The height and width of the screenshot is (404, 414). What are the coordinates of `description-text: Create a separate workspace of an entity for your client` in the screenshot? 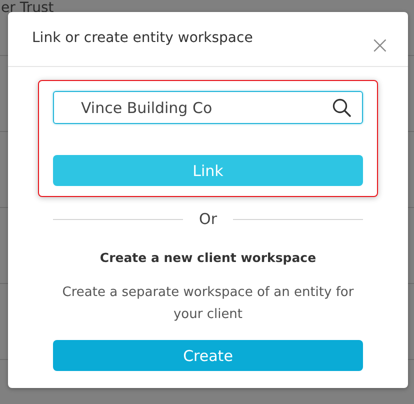 It's located at (208, 304).